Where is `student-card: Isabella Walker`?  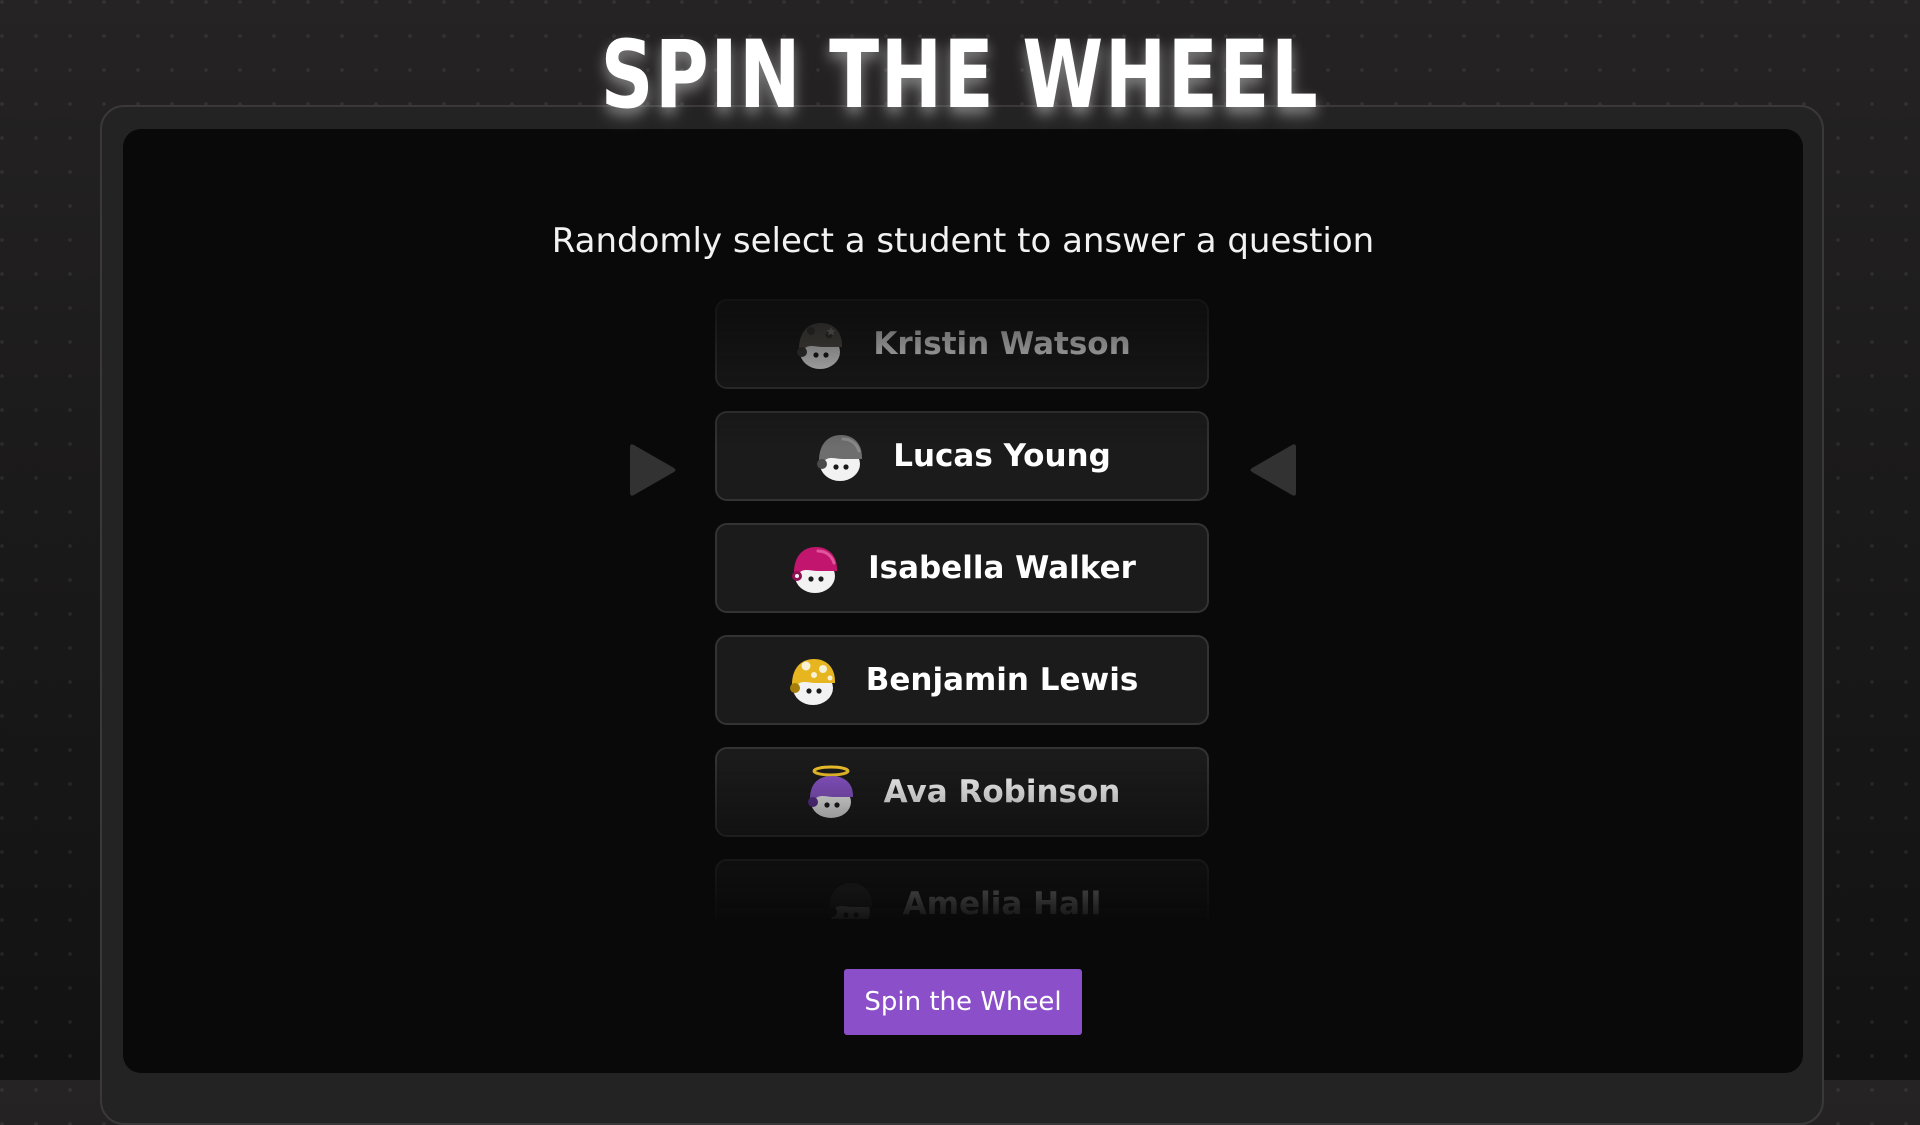 student-card: Isabella Walker is located at coordinates (962, 568).